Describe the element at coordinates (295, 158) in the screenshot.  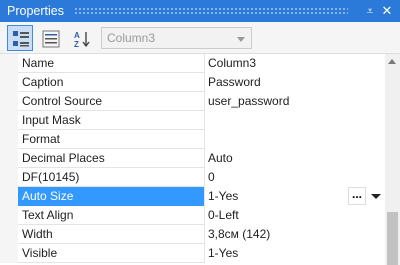
I see `property-value: Auto` at that location.